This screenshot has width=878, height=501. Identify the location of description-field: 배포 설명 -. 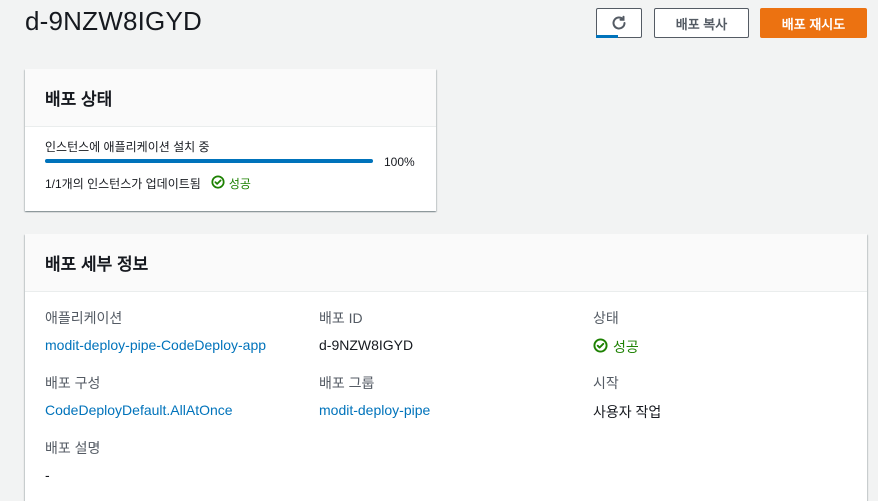
(72, 460).